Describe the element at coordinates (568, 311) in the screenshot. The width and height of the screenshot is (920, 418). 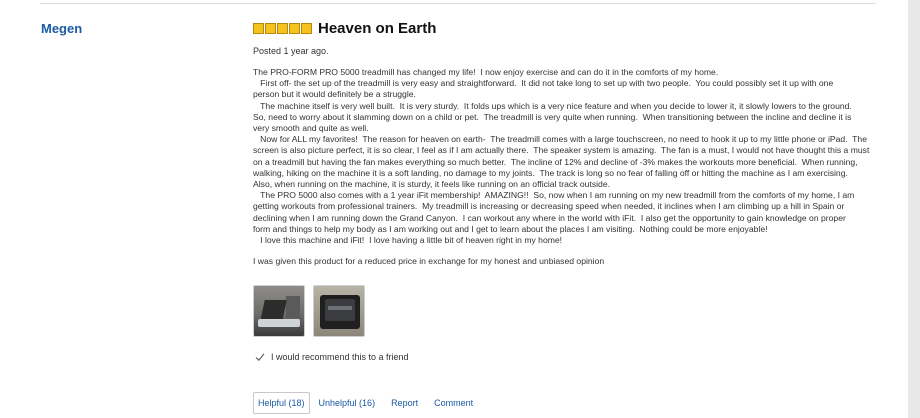
I see `review-photos` at that location.